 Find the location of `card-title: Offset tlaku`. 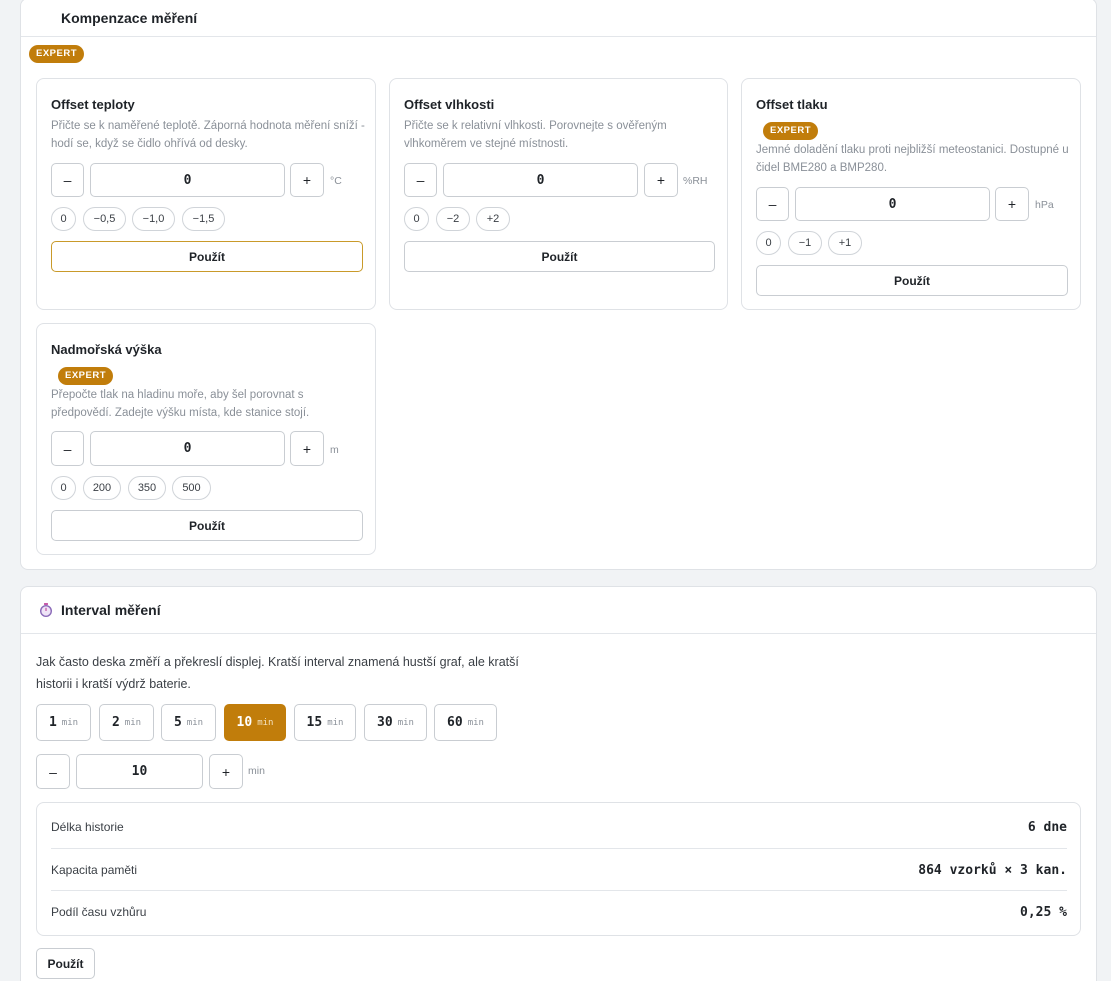

card-title: Offset tlaku is located at coordinates (792, 104).